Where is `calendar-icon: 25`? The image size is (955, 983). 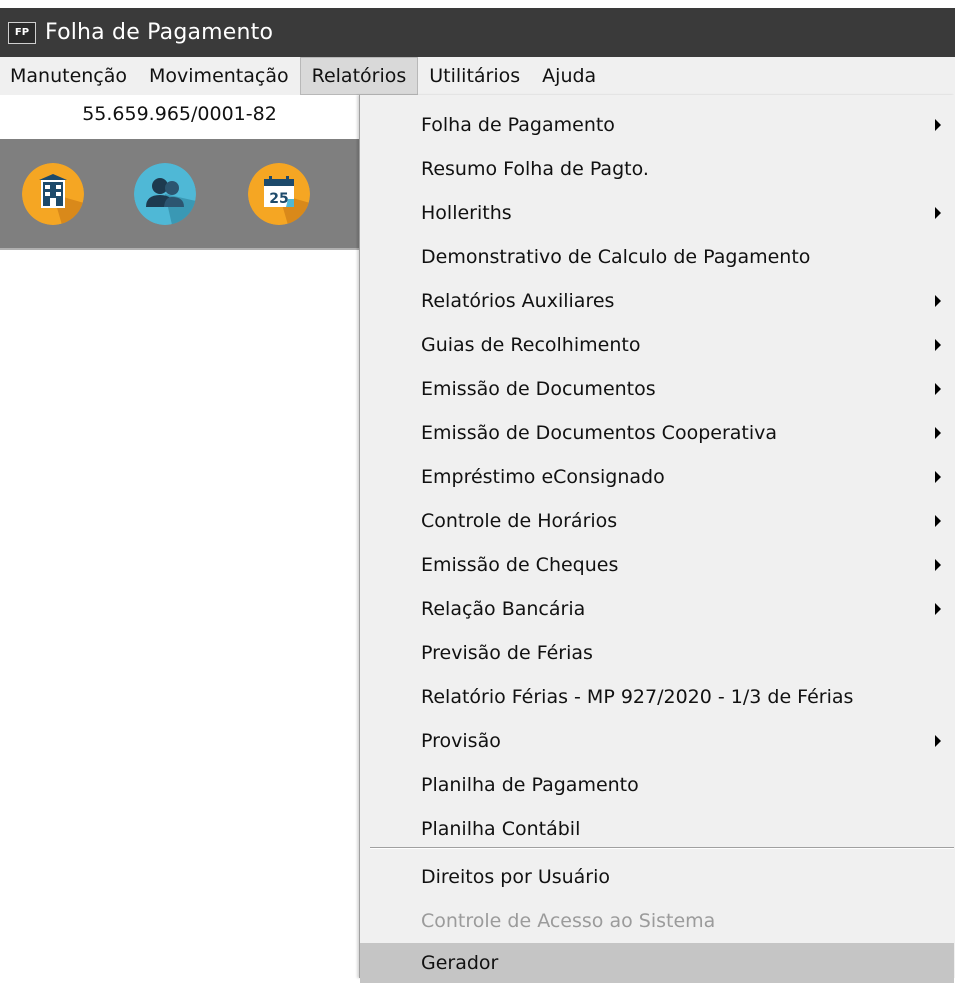
calendar-icon: 25 is located at coordinates (279, 194).